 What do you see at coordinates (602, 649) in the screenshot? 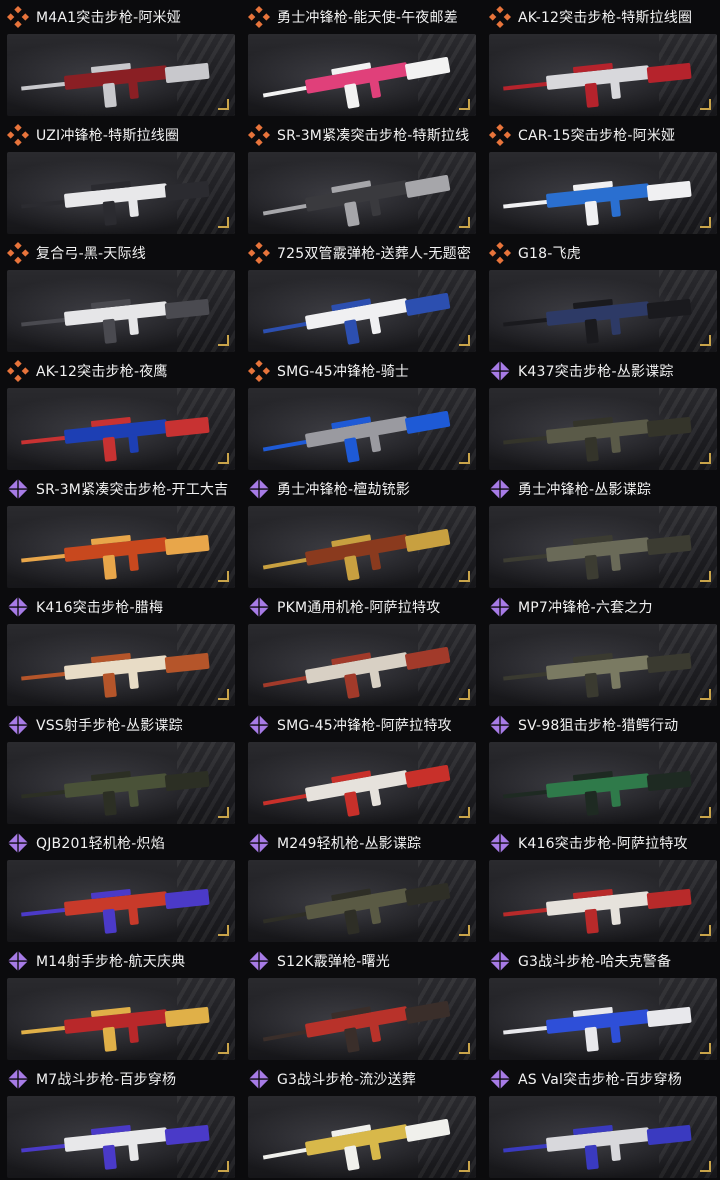
I see `weapon-card-18: MP7冲锋枪-六套之力` at bounding box center [602, 649].